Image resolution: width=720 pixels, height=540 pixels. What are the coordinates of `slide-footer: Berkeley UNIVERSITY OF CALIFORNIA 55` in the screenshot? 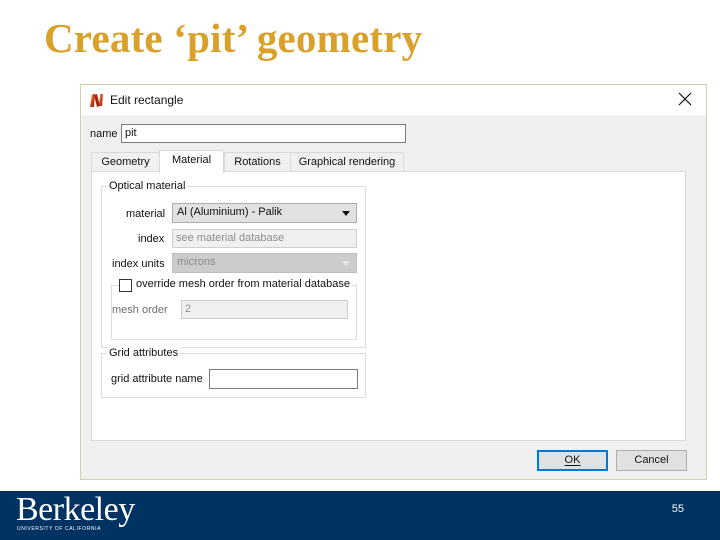 It's located at (360, 515).